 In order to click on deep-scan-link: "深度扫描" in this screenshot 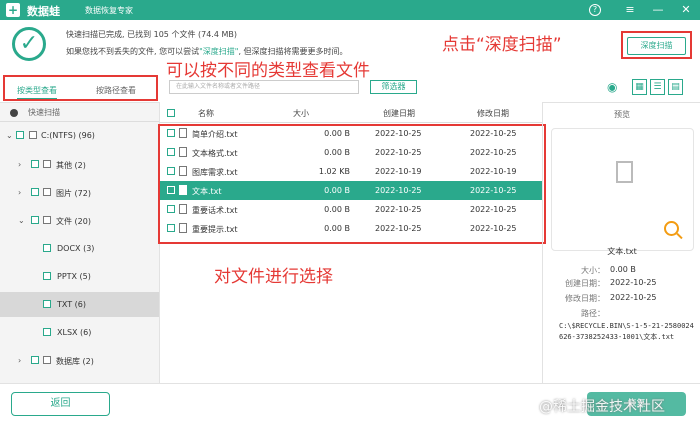, I will do `click(218, 51)`.